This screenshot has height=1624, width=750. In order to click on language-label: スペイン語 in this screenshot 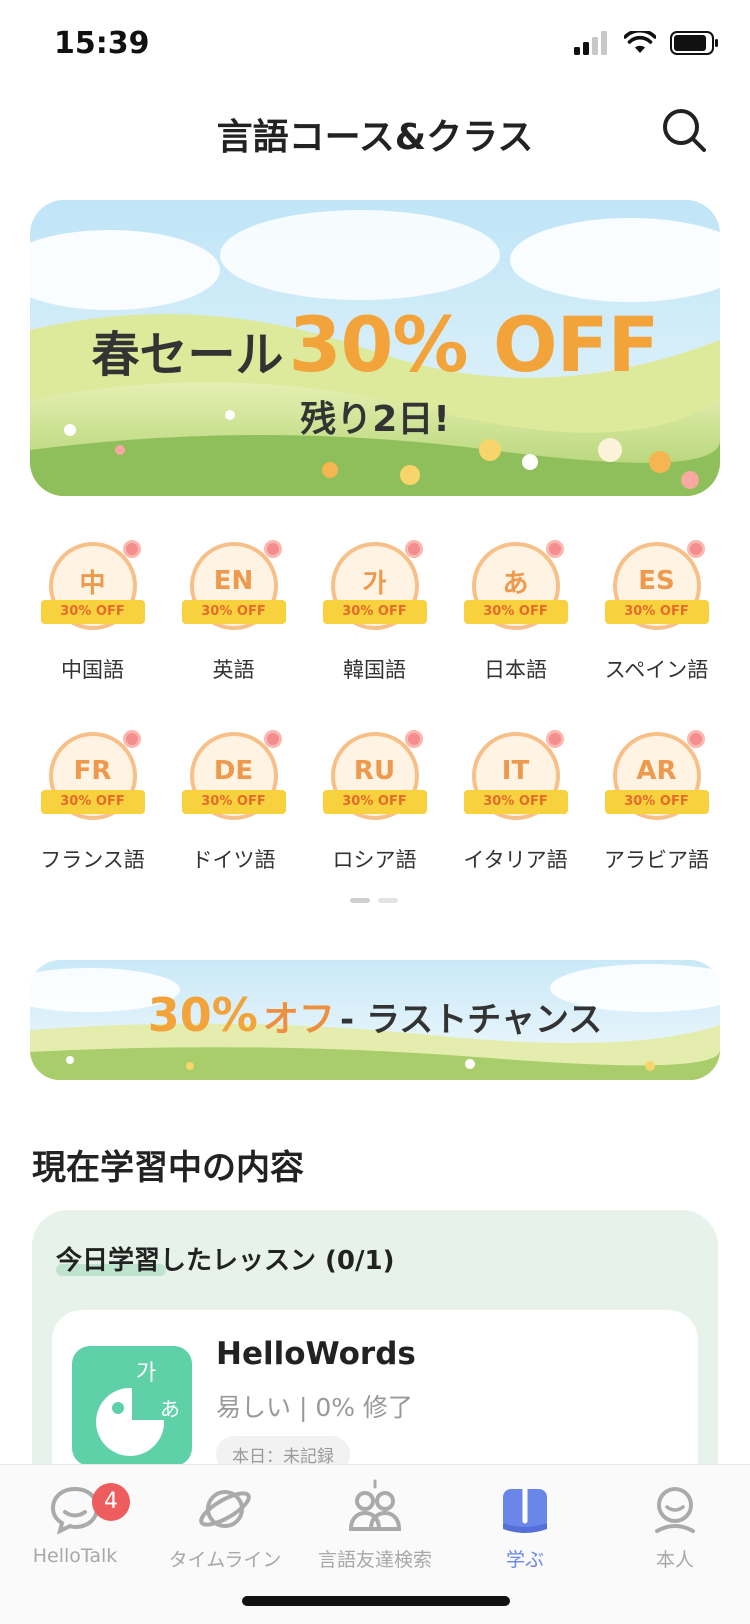, I will do `click(656, 670)`.